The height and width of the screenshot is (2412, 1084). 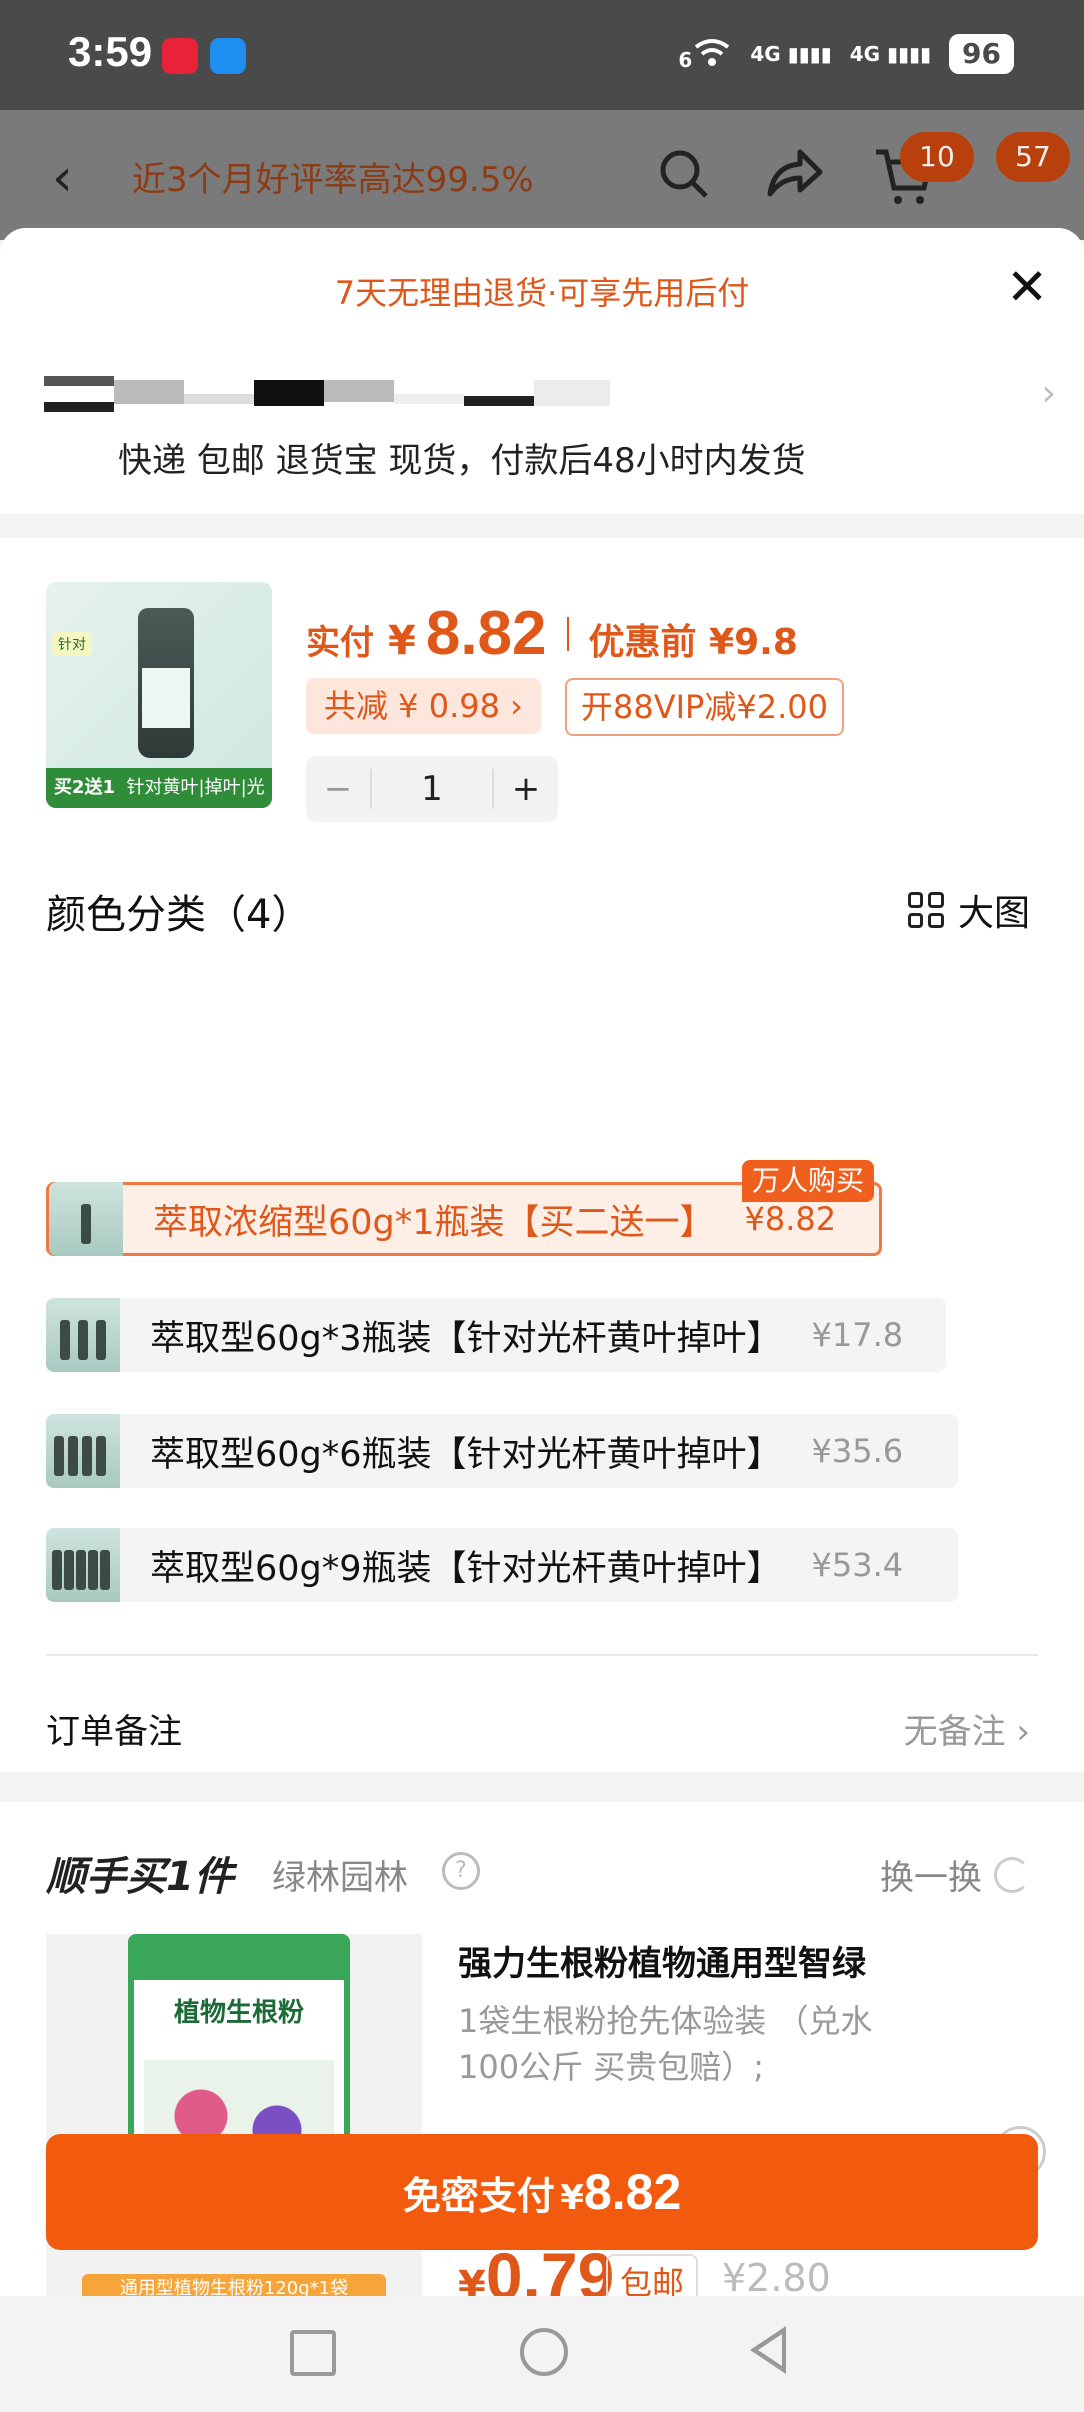 I want to click on address-redacted, so click(x=327, y=394).